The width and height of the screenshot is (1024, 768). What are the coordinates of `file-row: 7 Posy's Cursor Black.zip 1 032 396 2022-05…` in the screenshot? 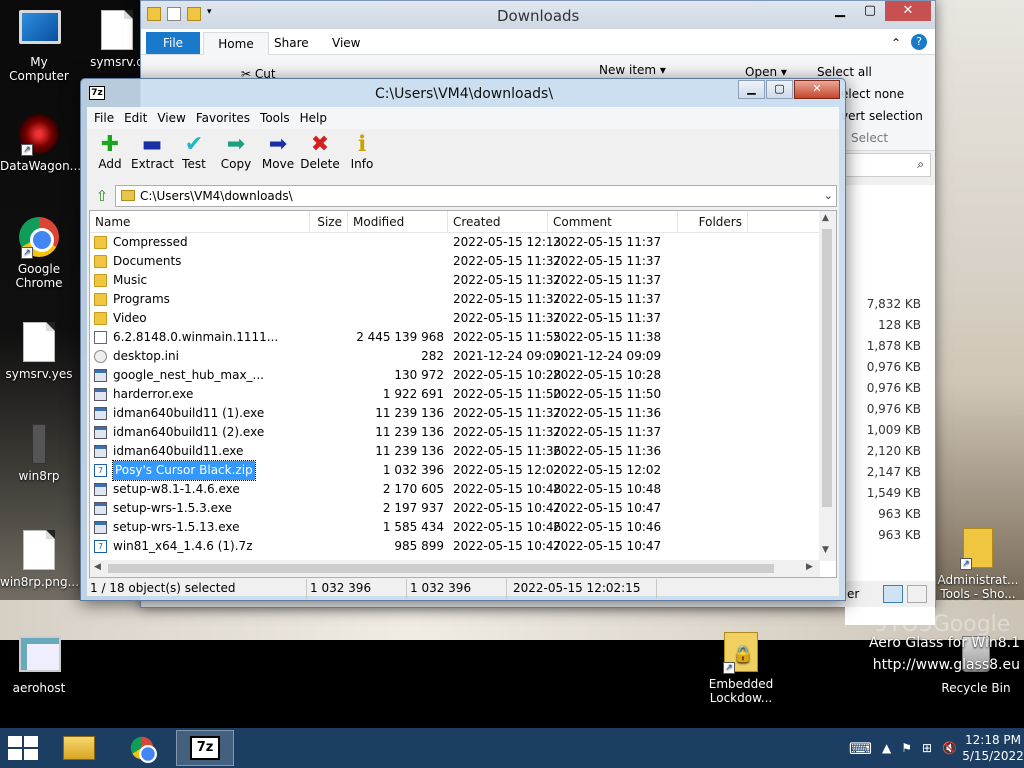 It's located at (463, 470).